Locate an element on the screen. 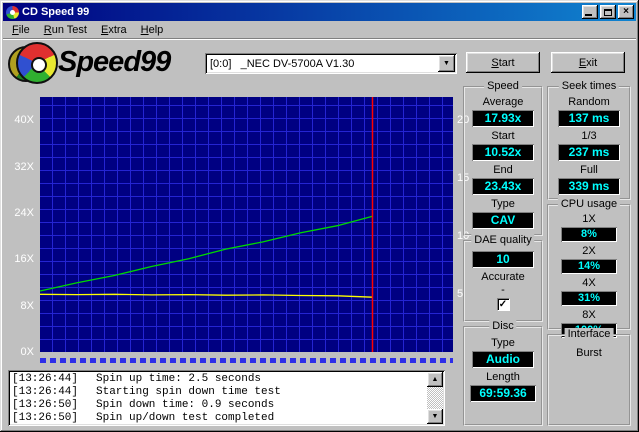 The image size is (639, 432). speed-panel-title: Speed is located at coordinates (503, 86).